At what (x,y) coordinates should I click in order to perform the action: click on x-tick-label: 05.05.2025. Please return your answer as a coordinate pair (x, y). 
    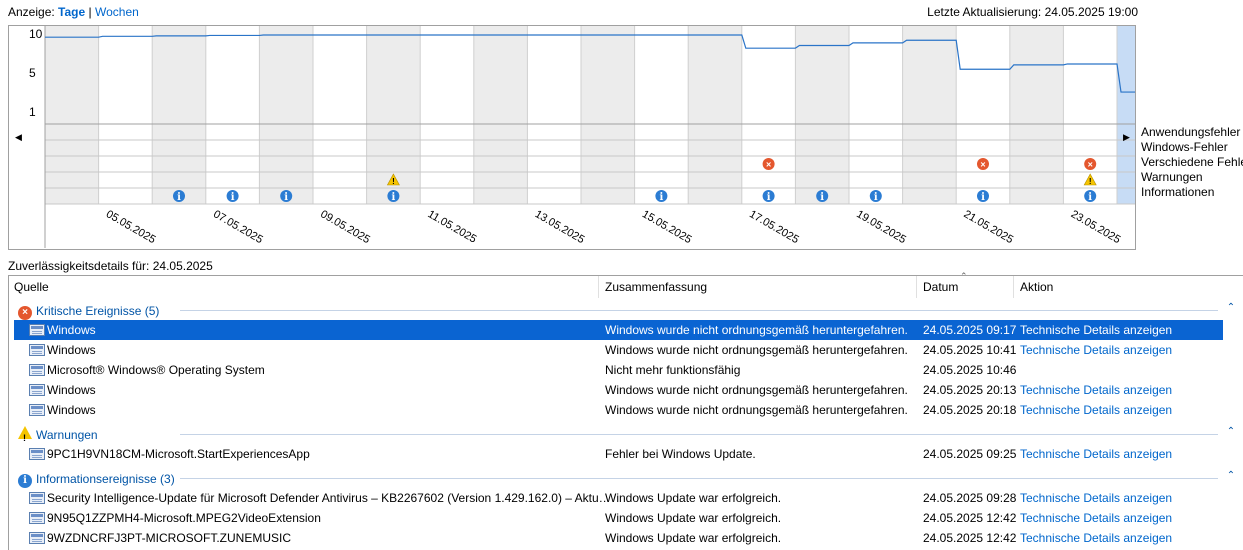
    Looking at the image, I should click on (131, 227).